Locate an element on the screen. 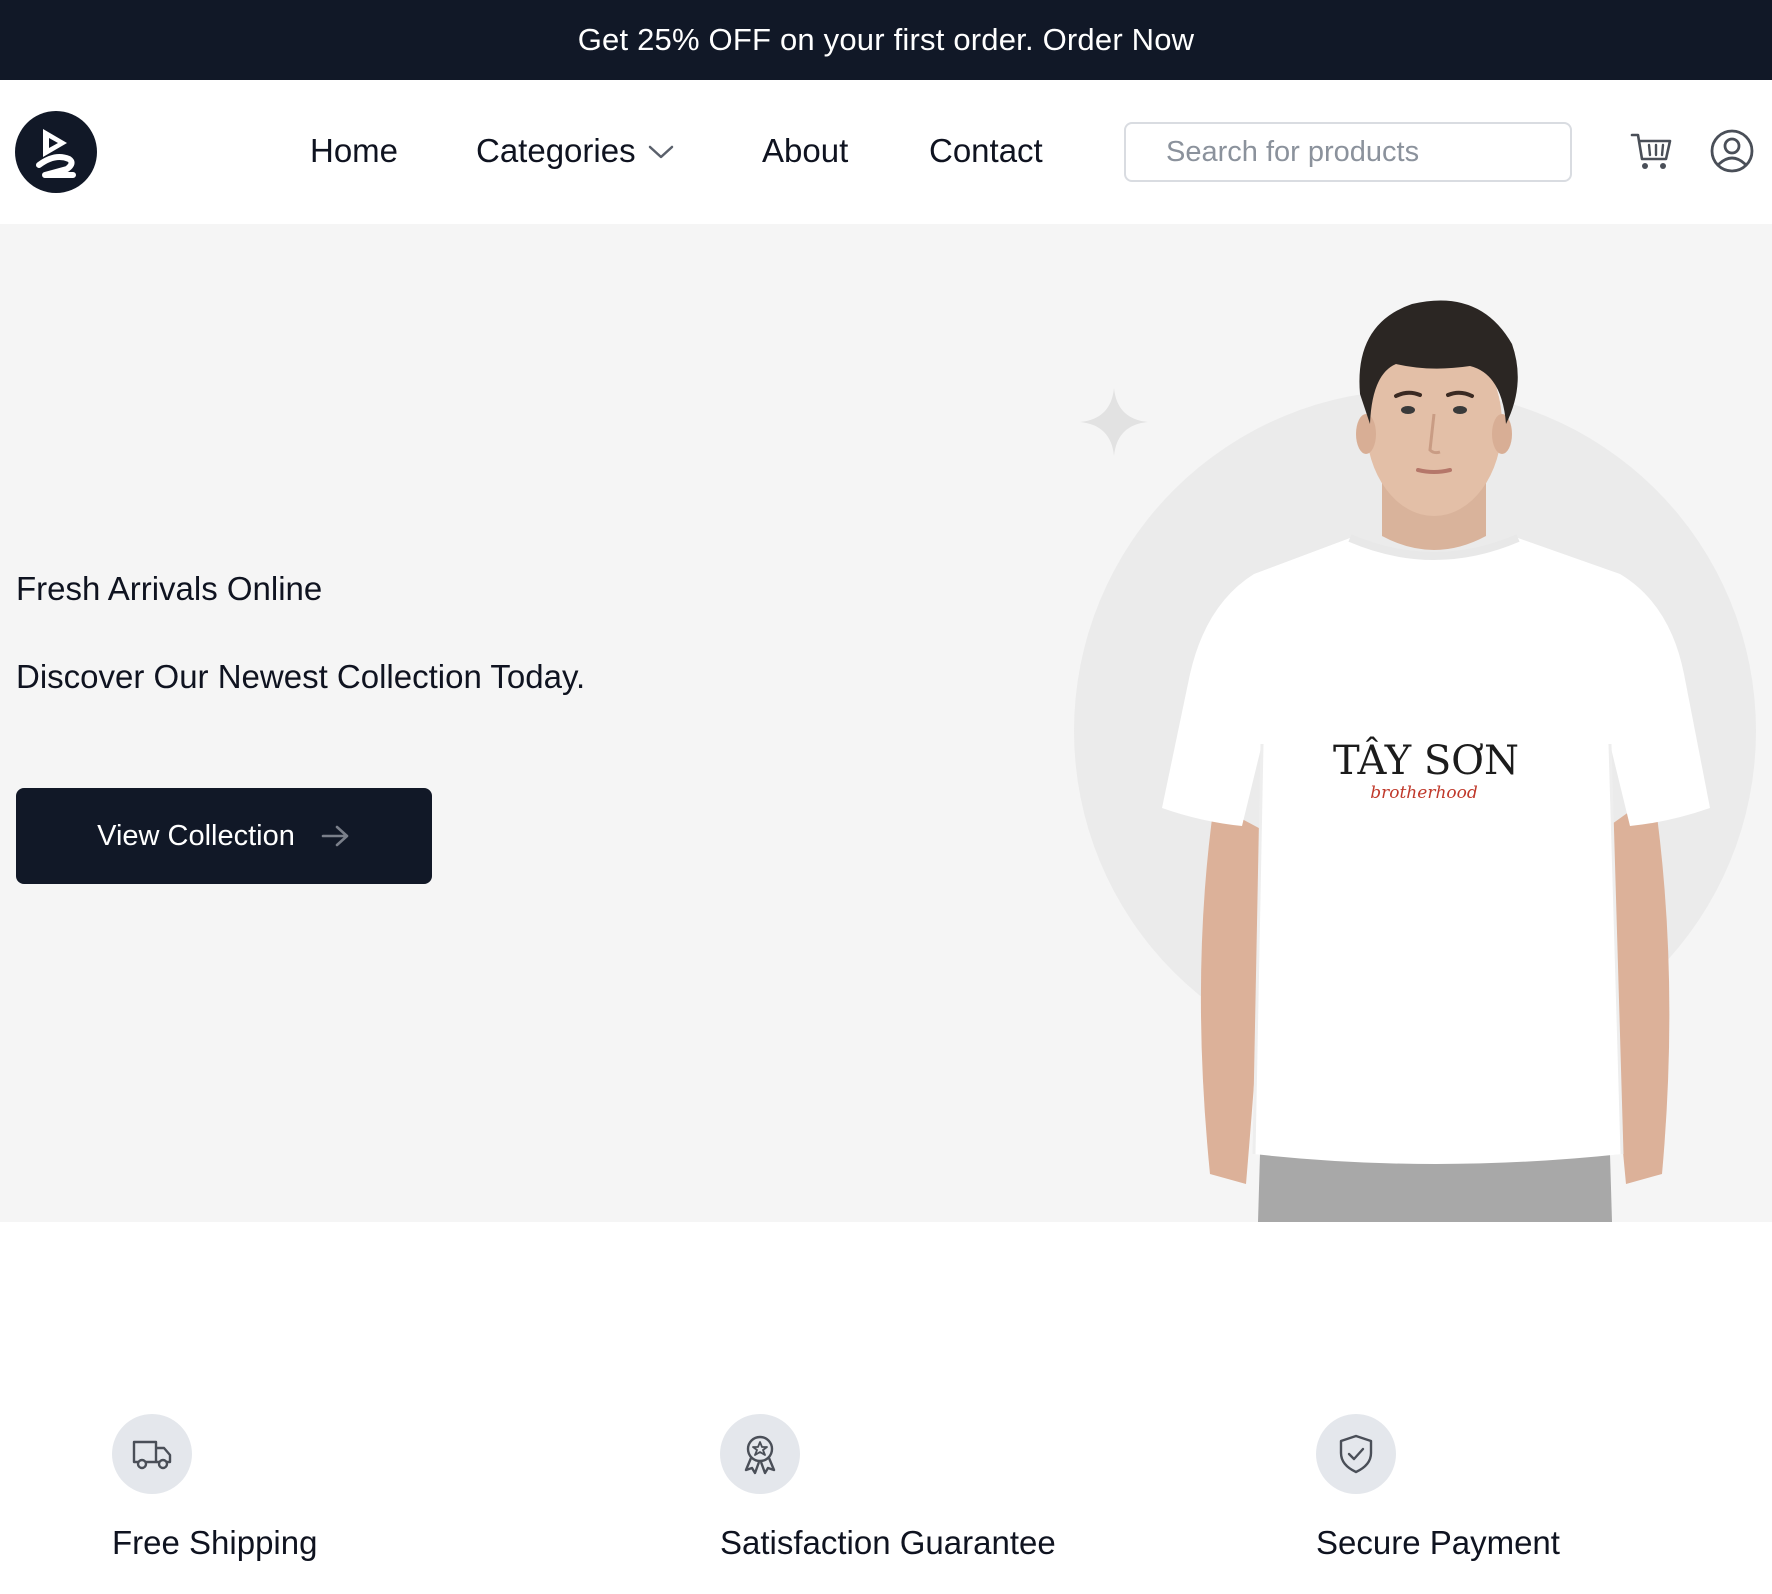 This screenshot has width=1772, height=1594. nav-categories-dropdown: Categories is located at coordinates (575, 151).